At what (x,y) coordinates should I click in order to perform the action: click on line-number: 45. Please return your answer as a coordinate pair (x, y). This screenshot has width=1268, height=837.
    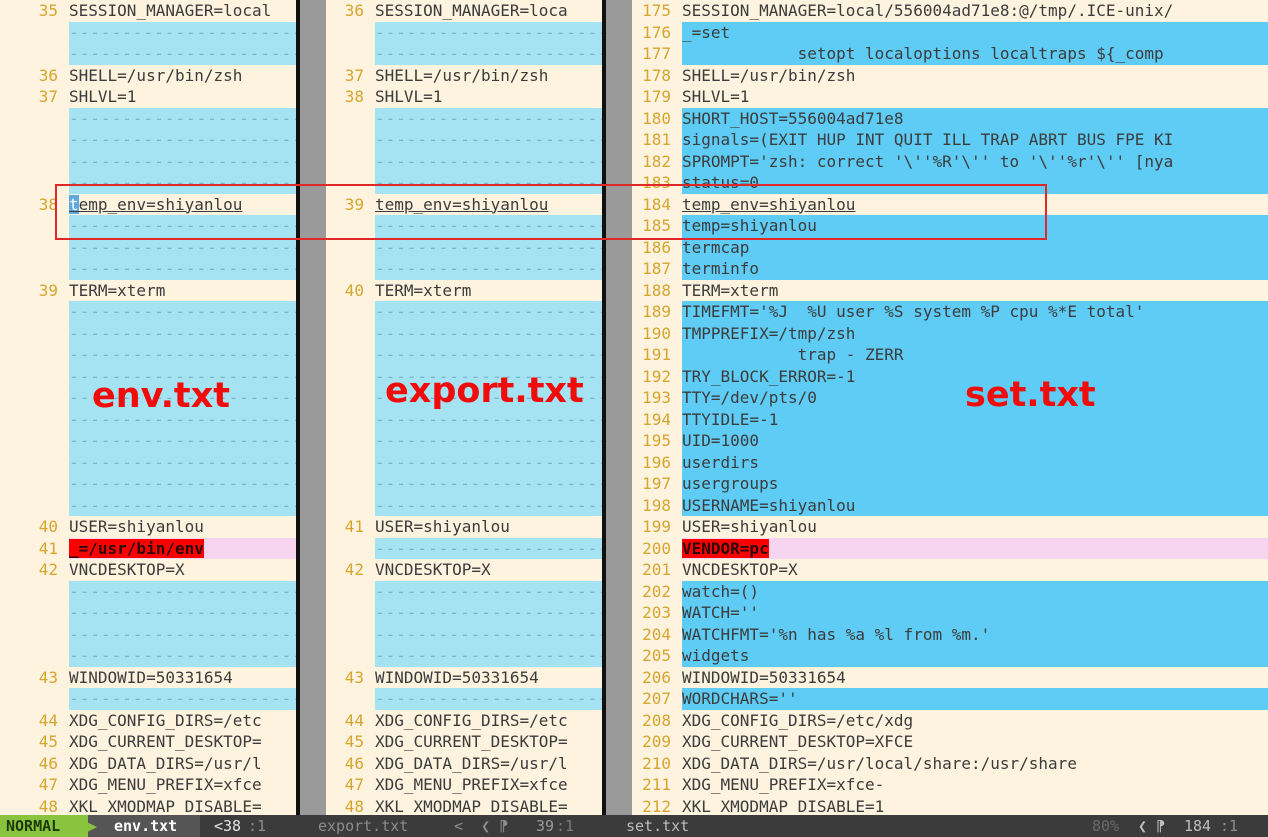
    Looking at the image, I should click on (354, 741).